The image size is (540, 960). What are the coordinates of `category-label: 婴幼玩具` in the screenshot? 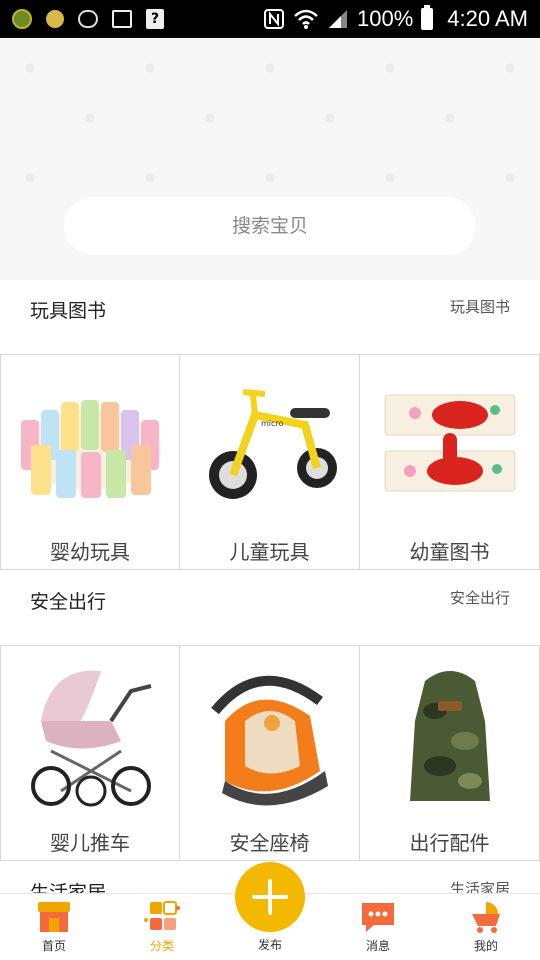 It's located at (90, 552).